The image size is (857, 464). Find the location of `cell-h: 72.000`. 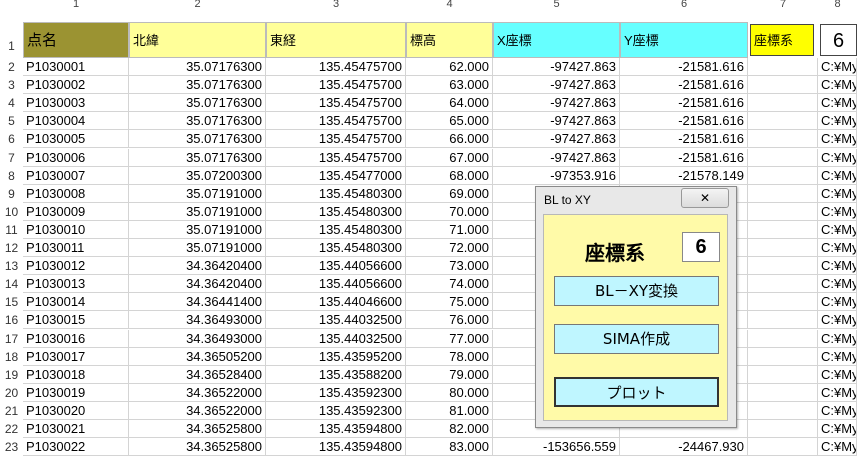

cell-h: 72.000 is located at coordinates (449, 248).